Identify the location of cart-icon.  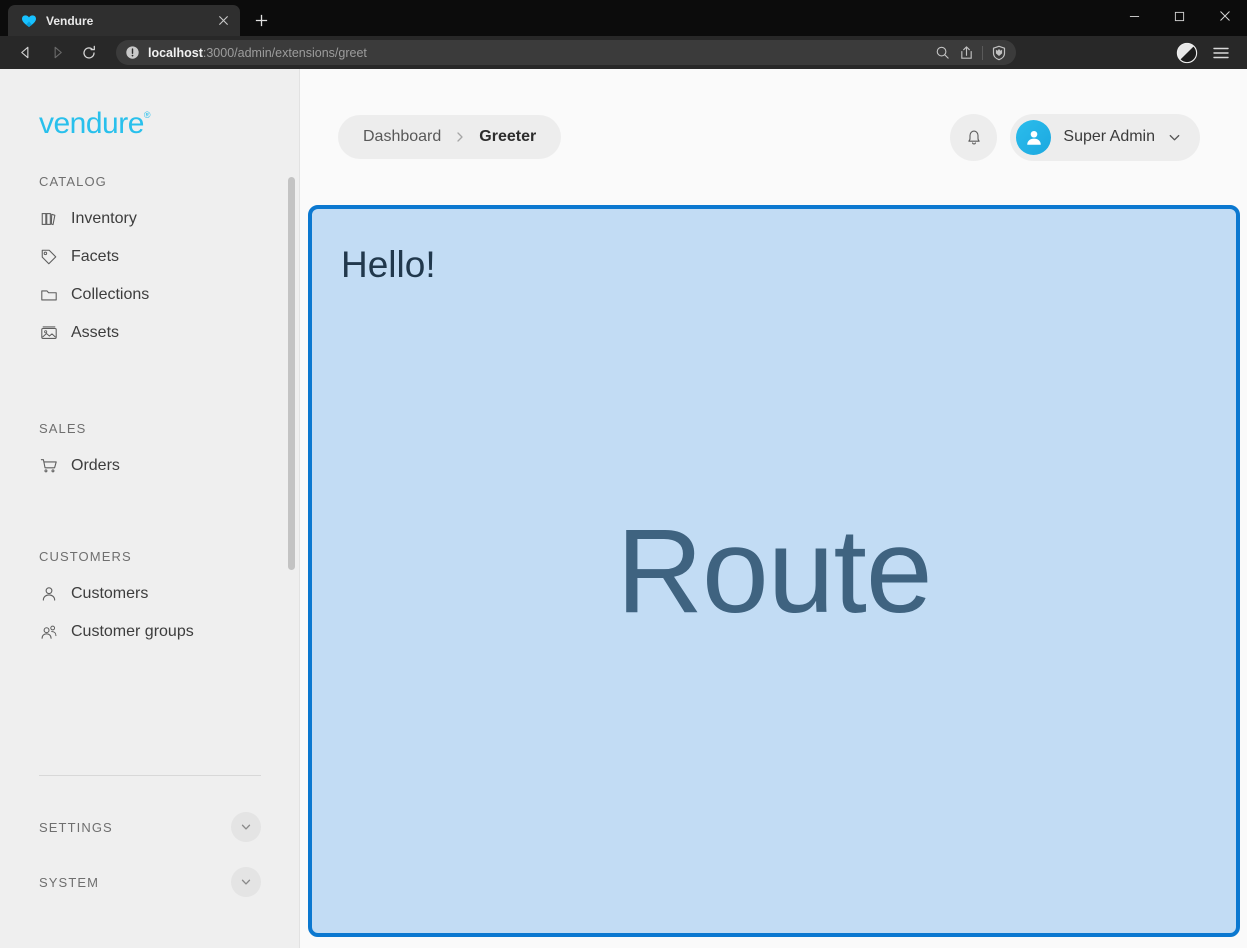
(48, 466).